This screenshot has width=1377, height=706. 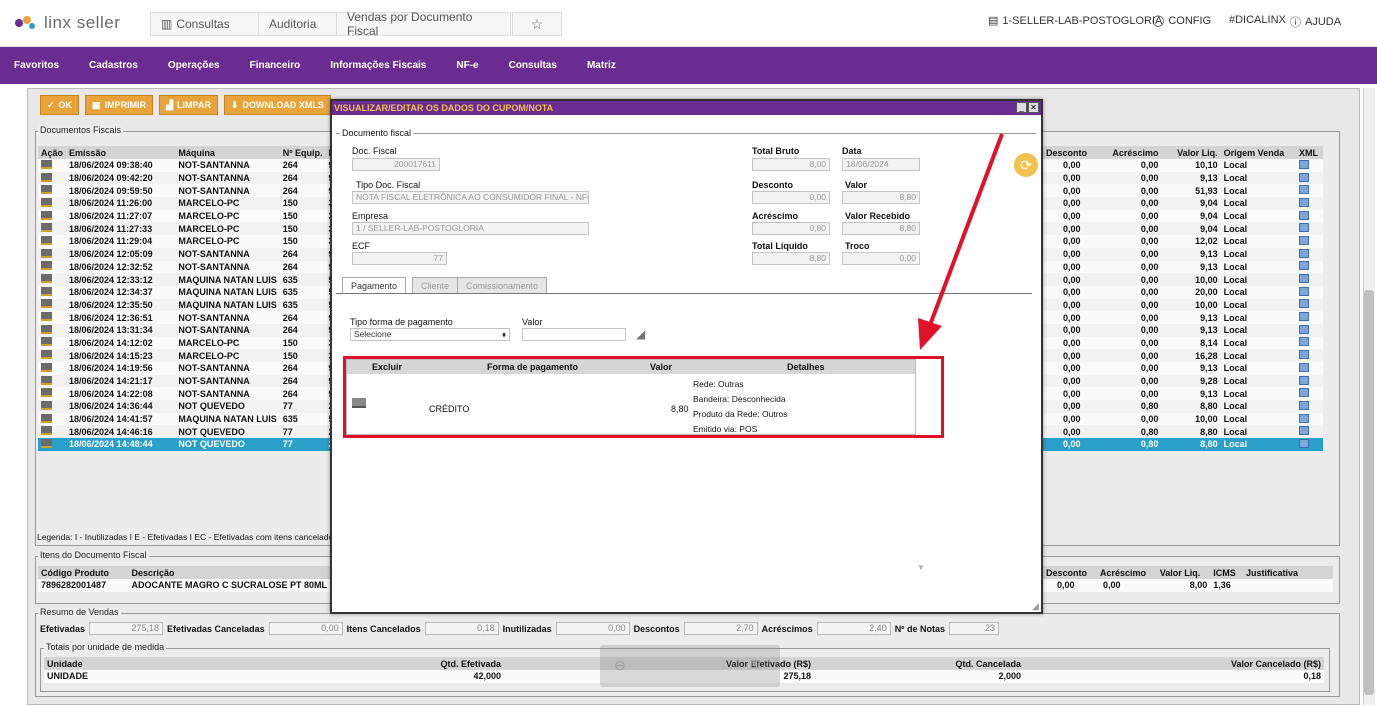 What do you see at coordinates (121, 152) in the screenshot?
I see `col-emissao: Emissão` at bounding box center [121, 152].